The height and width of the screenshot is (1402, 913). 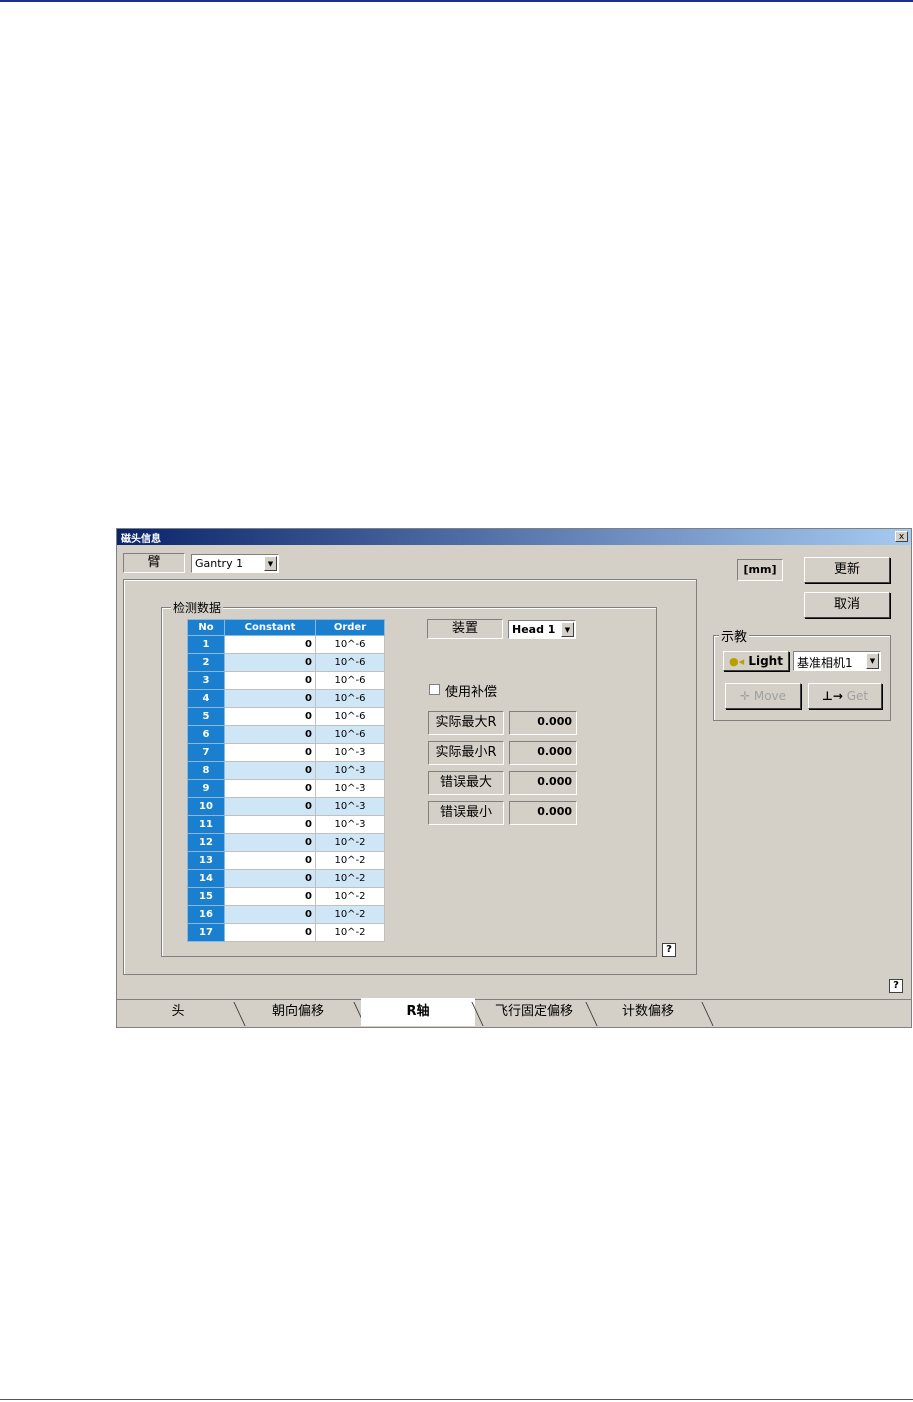 I want to click on row-number: 16, so click(x=206, y=914).